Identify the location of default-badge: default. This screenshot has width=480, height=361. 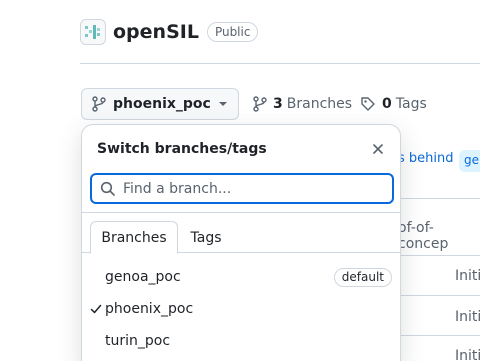
(362, 277).